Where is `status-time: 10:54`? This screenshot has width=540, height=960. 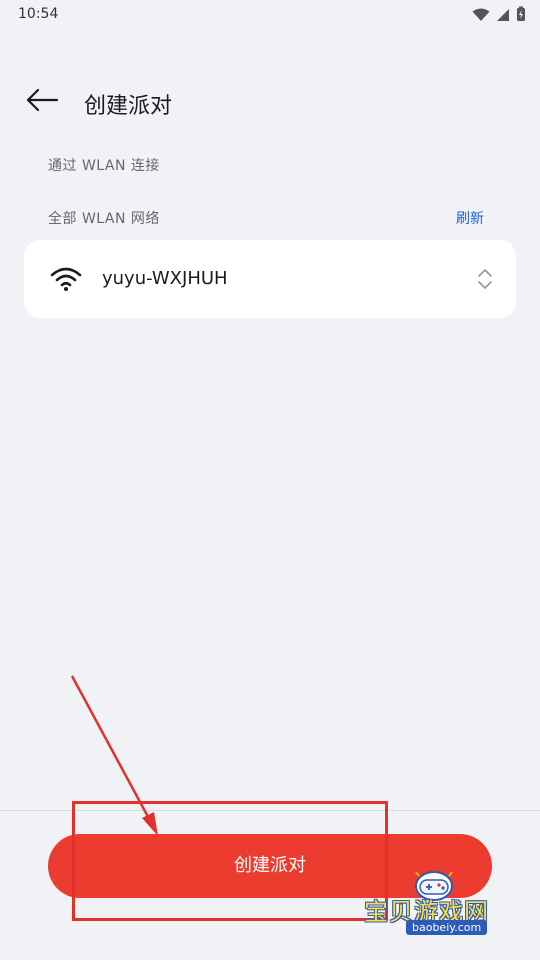
status-time: 10:54 is located at coordinates (38, 14).